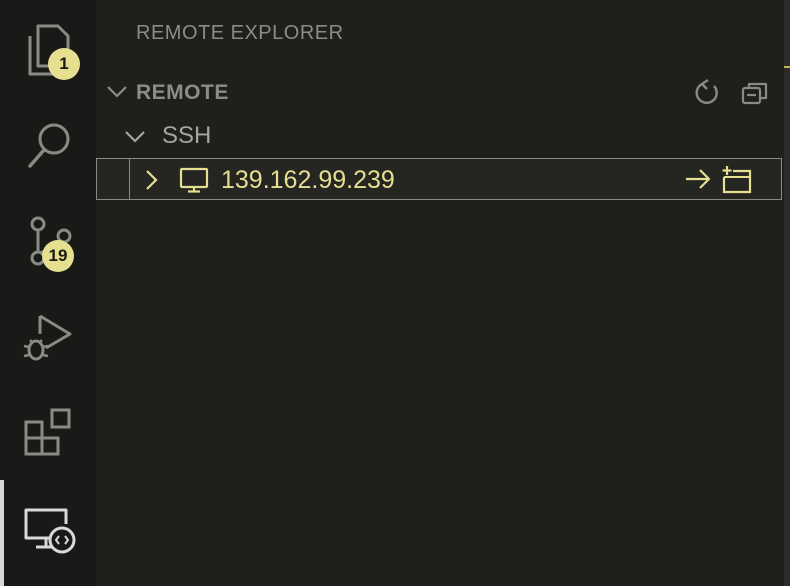 The width and height of the screenshot is (790, 586). I want to click on extensions-icon, so click(47, 432).